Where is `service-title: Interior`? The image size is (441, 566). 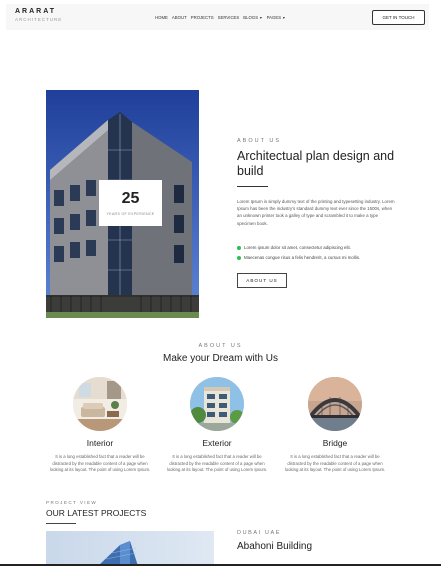 service-title: Interior is located at coordinates (100, 443).